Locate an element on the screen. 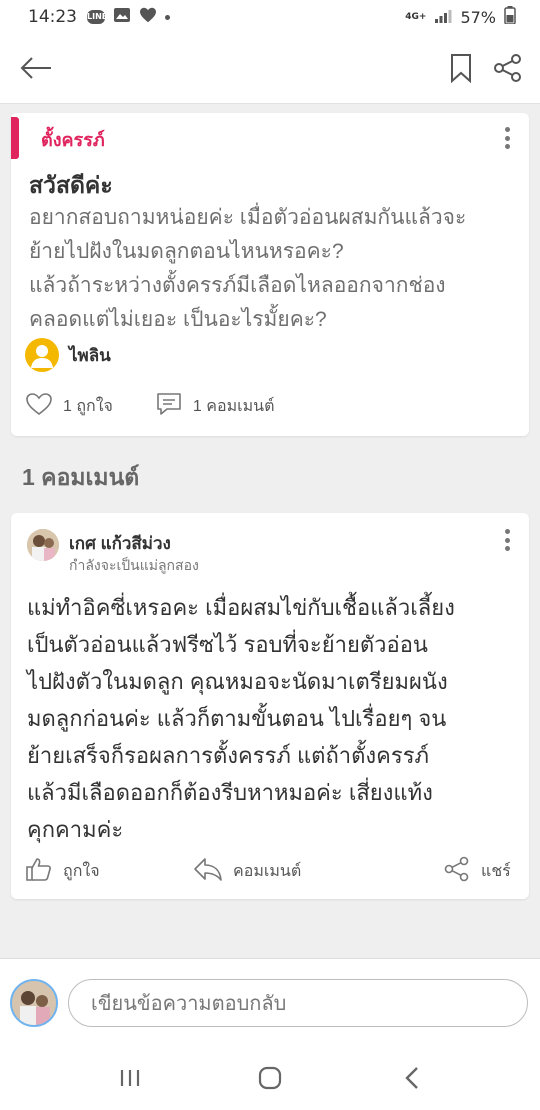 The image size is (540, 1110). heart-outline-icon is located at coordinates (39, 406).